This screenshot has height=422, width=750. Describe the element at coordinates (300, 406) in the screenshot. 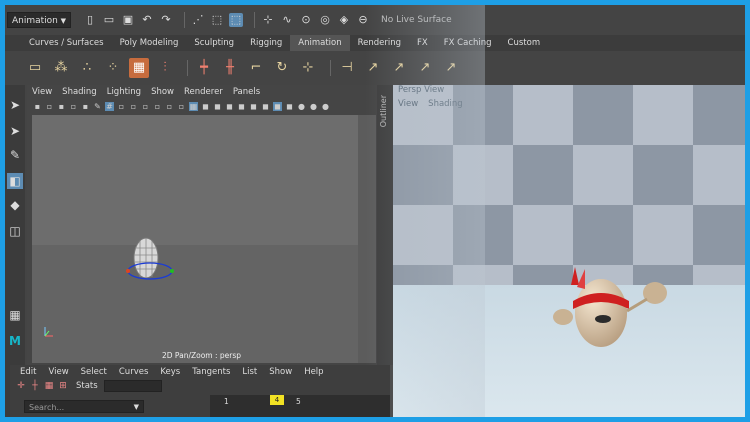

I see `time-ruler: 1 4 5` at that location.